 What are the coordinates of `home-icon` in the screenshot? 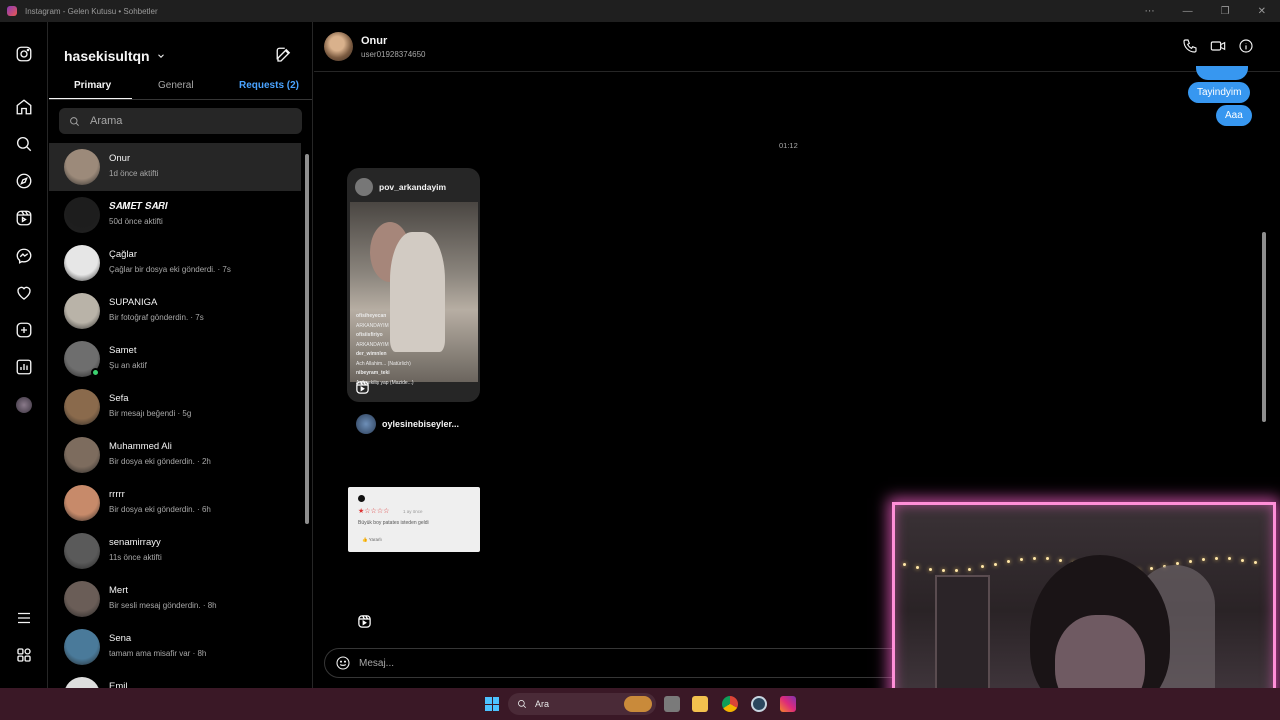 It's located at (24, 107).